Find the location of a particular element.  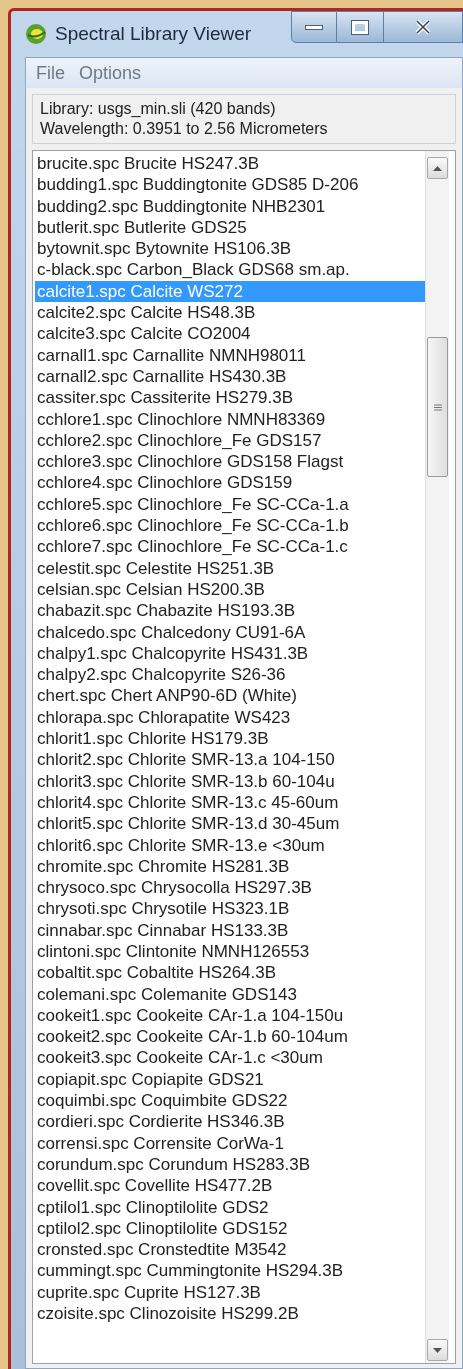

list-item: chrysoco.spc Chrysocolla HS297.3B is located at coordinates (230, 888).